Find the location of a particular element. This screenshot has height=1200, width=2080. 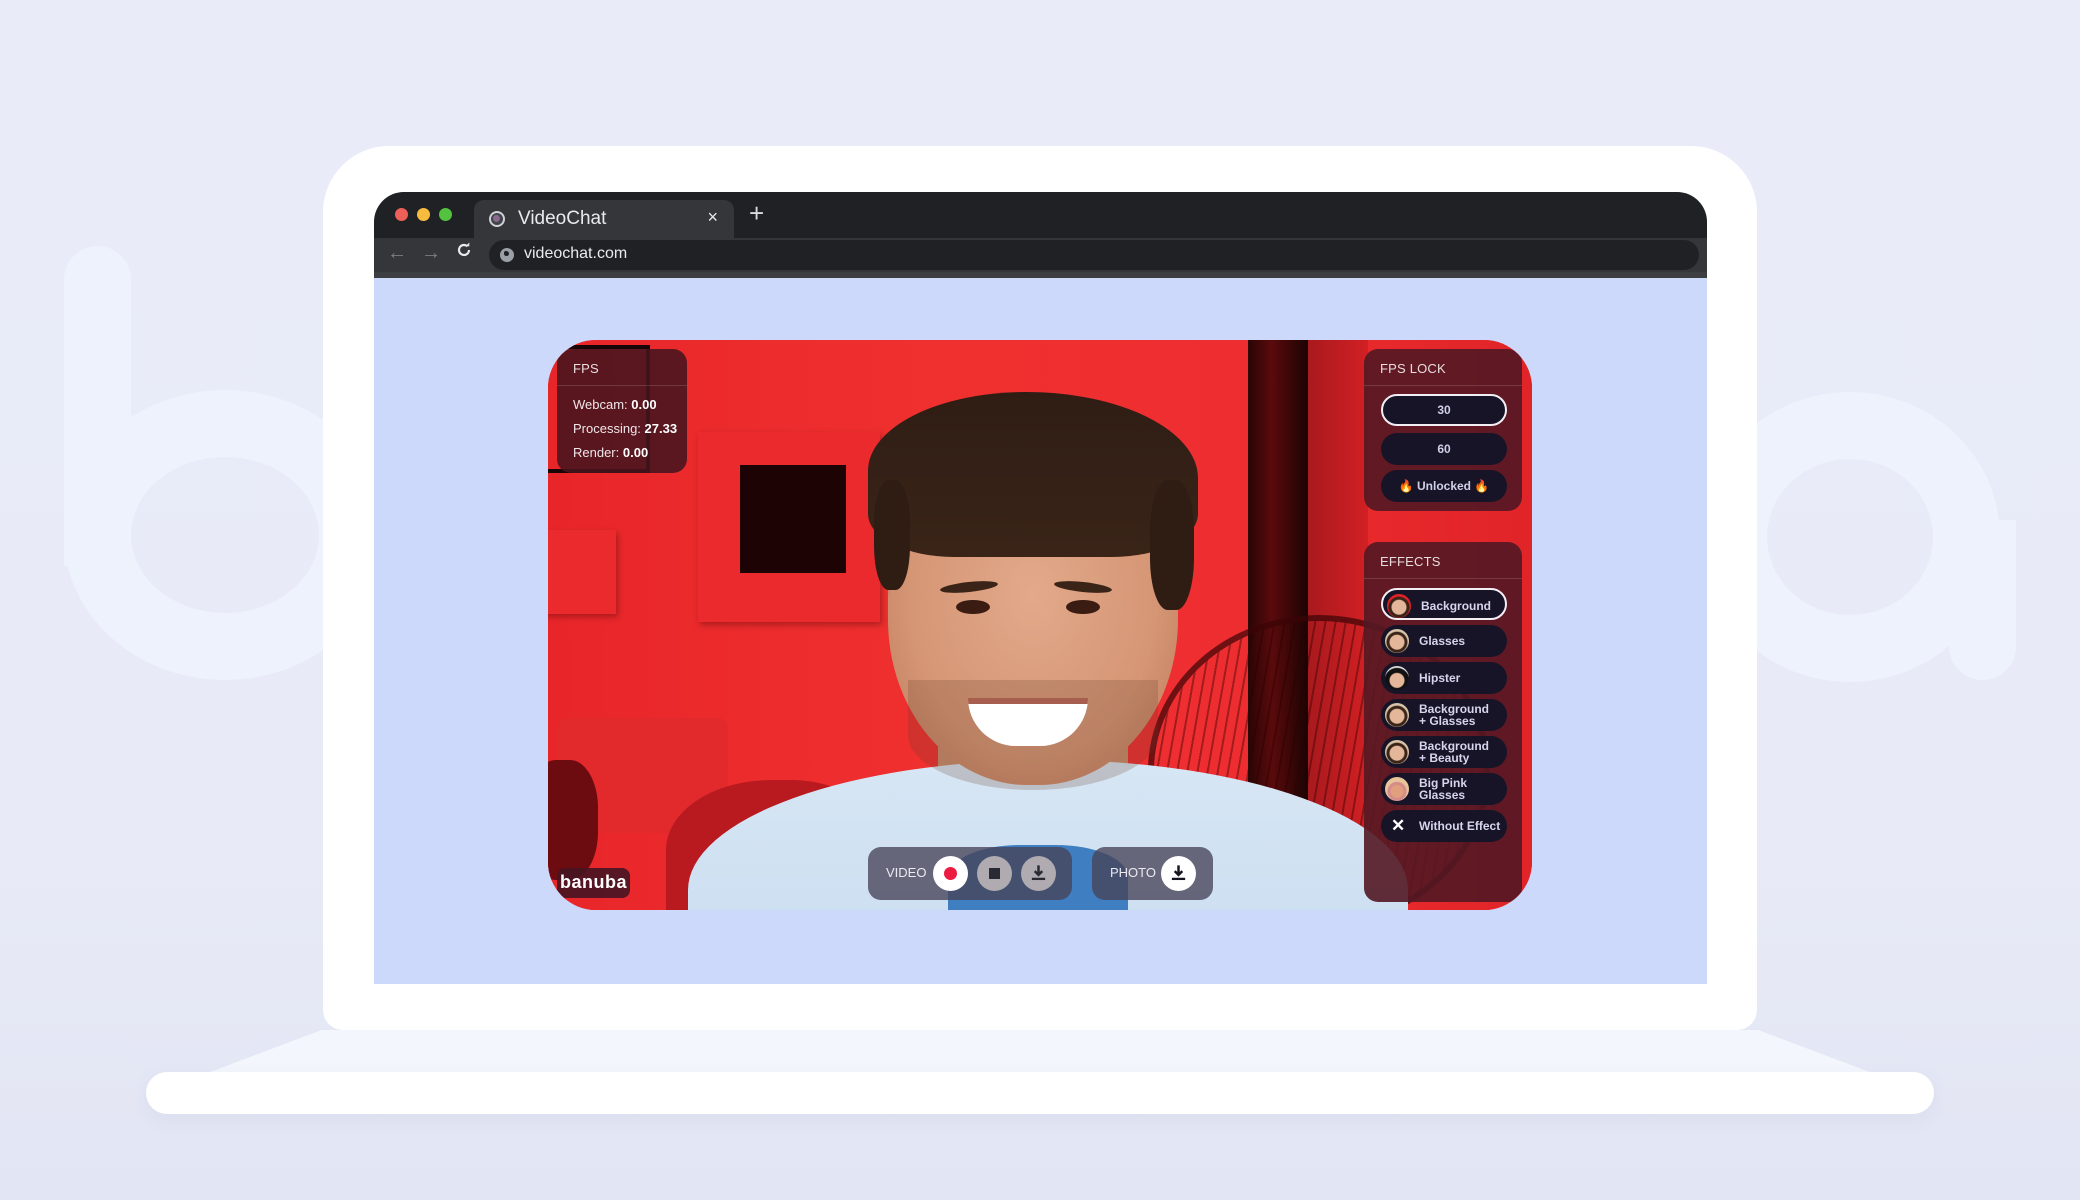

tab-bar: VideoChat × + is located at coordinates (1040, 215).